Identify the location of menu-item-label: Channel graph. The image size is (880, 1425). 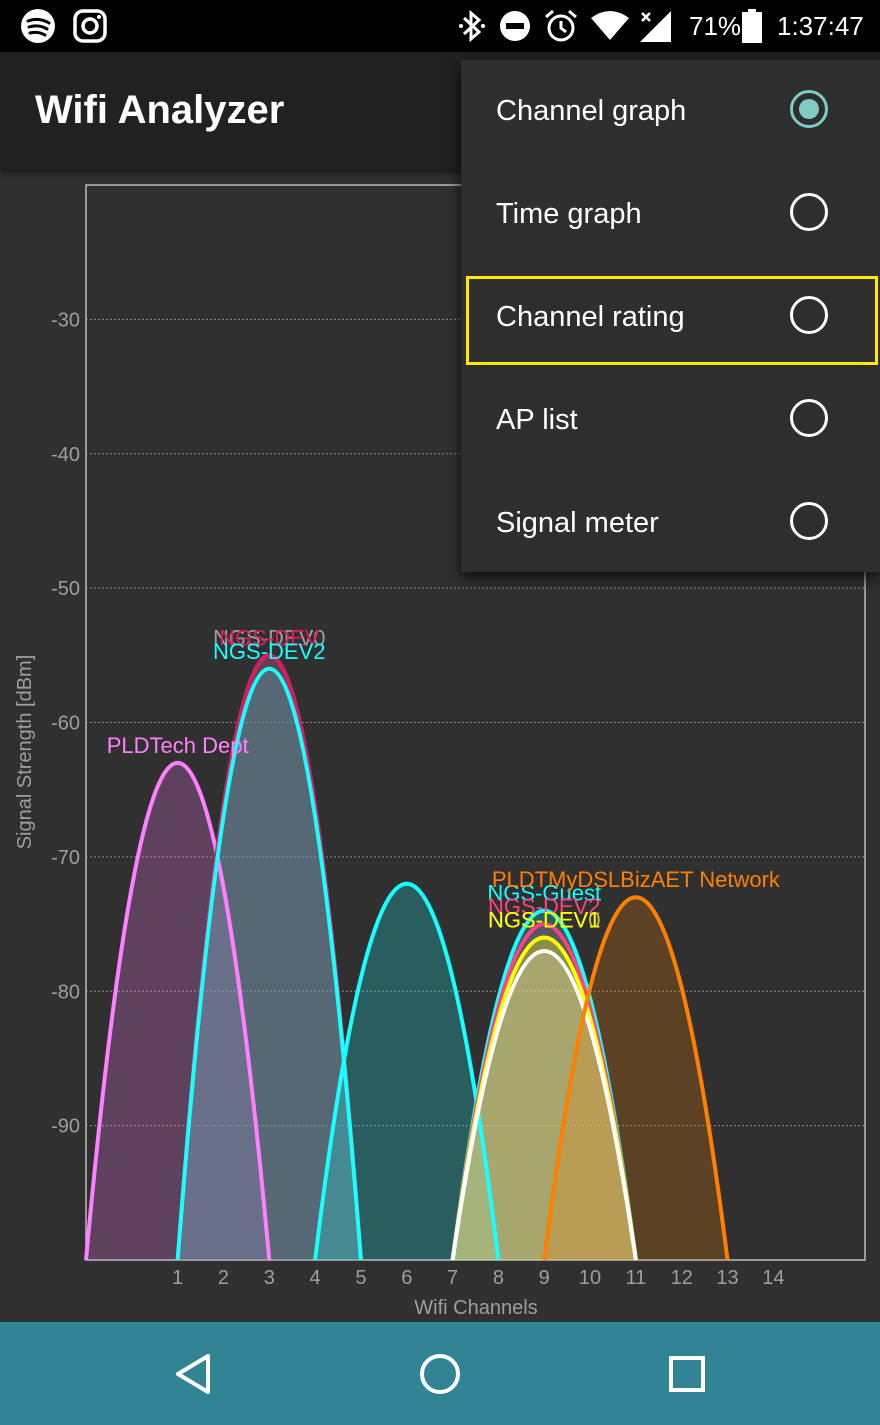
(591, 111).